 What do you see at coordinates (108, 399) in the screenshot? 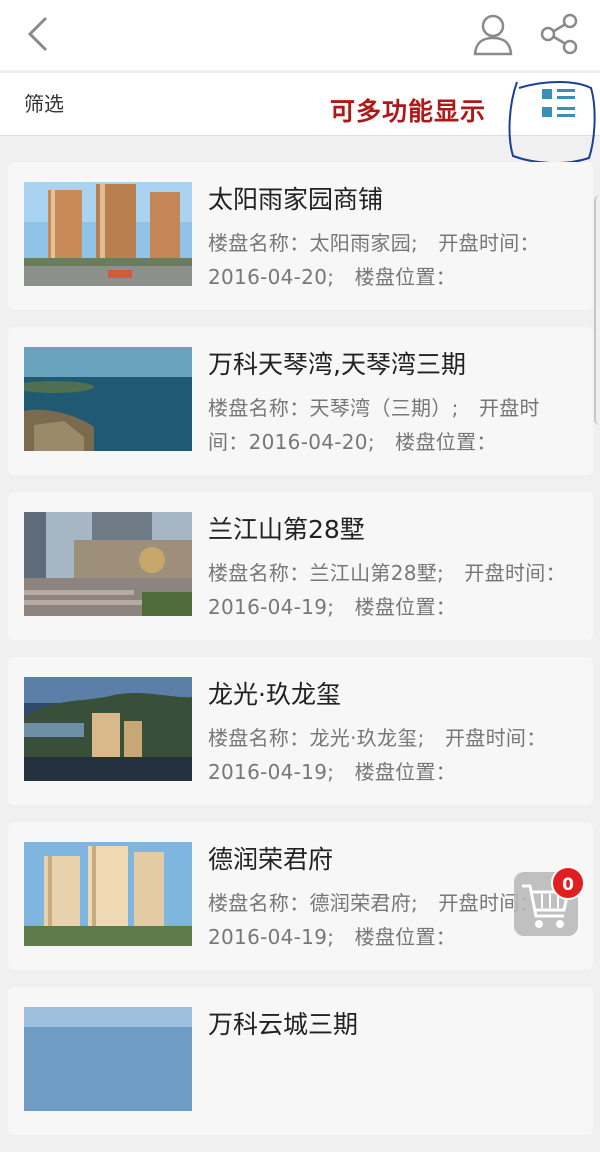
I see `seaside-bay-photo` at bounding box center [108, 399].